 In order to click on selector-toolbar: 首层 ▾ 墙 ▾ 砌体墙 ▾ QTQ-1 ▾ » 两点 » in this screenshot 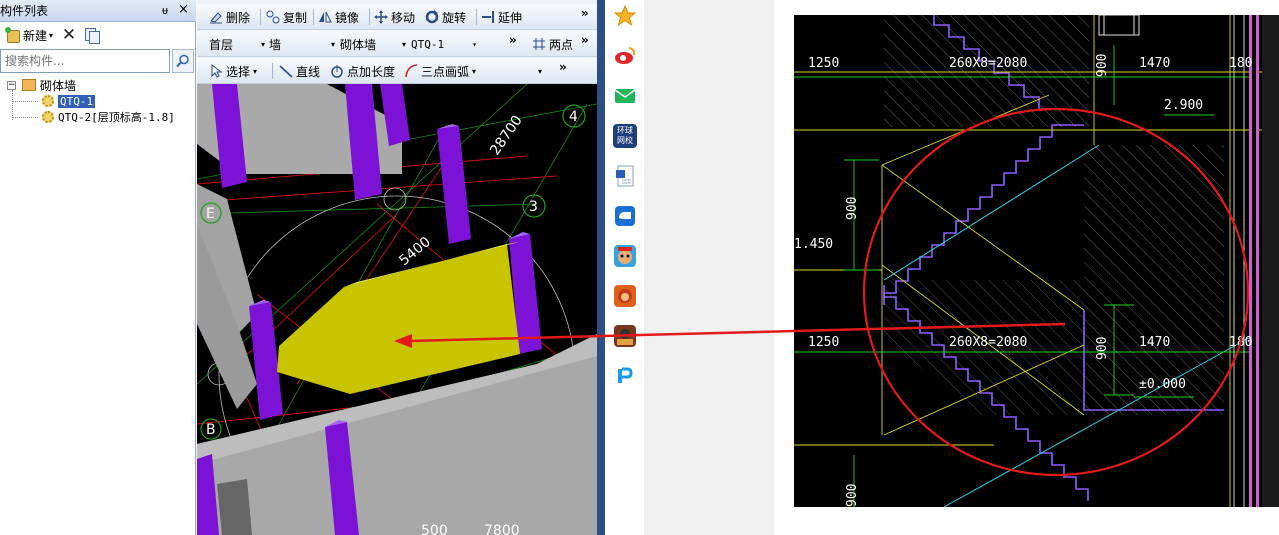, I will do `click(397, 44)`.